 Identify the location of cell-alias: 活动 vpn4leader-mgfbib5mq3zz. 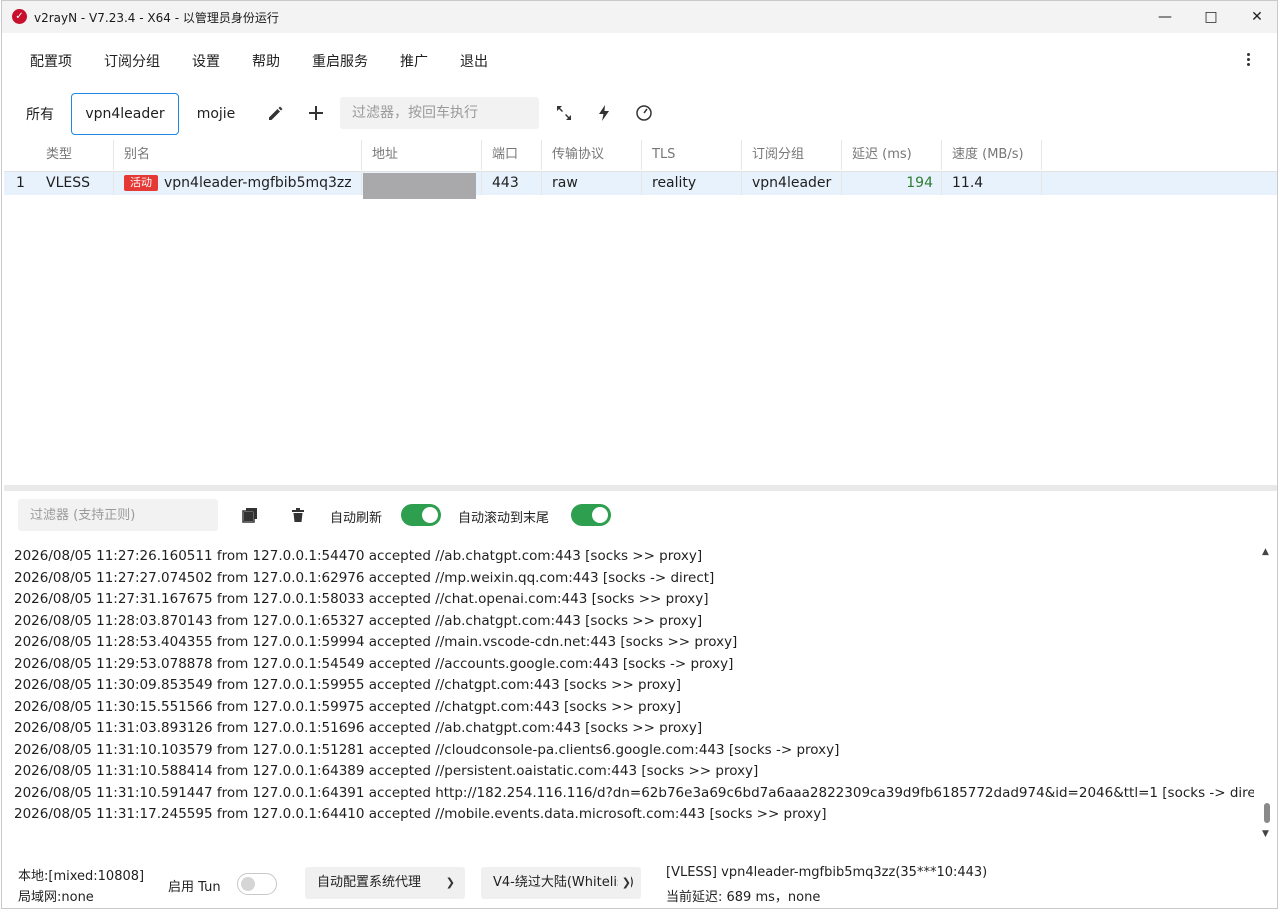
(238, 183).